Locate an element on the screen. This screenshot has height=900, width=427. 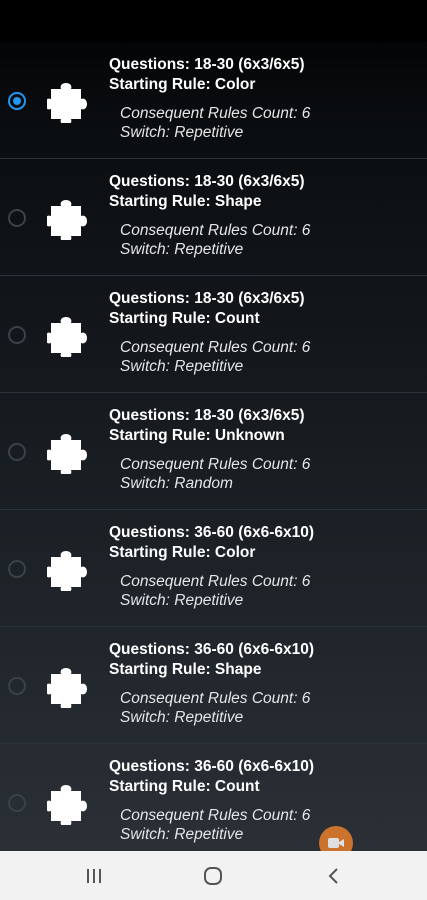
home-button is located at coordinates (213, 876).